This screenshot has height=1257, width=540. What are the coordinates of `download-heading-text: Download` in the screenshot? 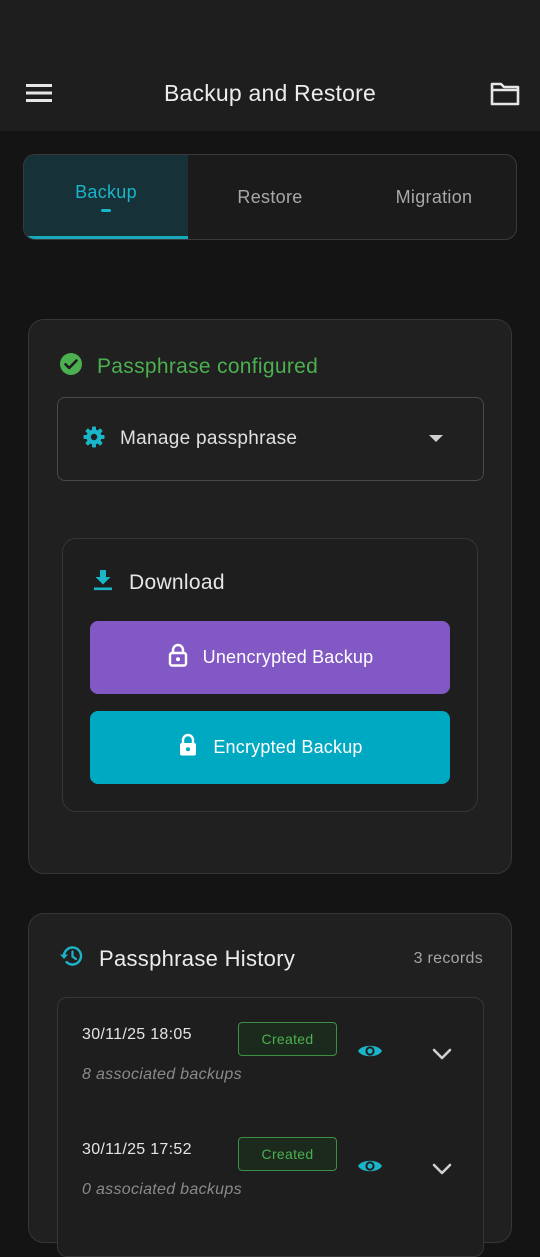 It's located at (177, 582).